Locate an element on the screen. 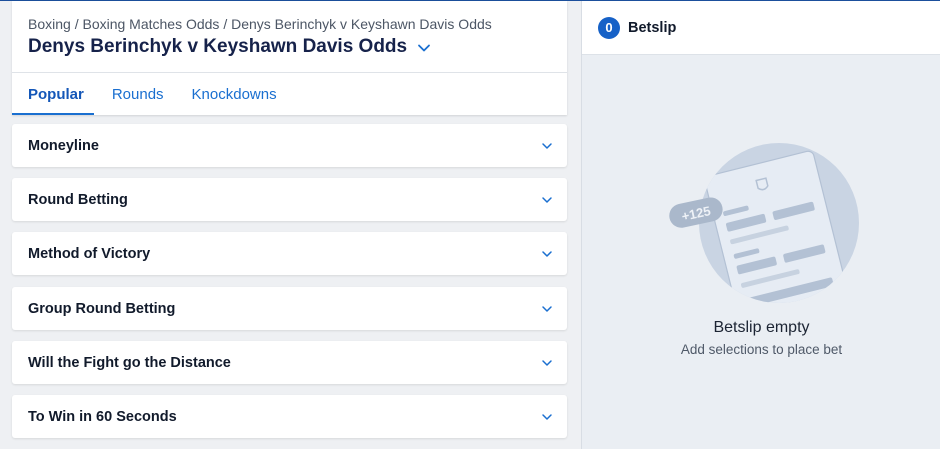 The width and height of the screenshot is (940, 449). betslip-header: 0 Betslip is located at coordinates (761, 28).